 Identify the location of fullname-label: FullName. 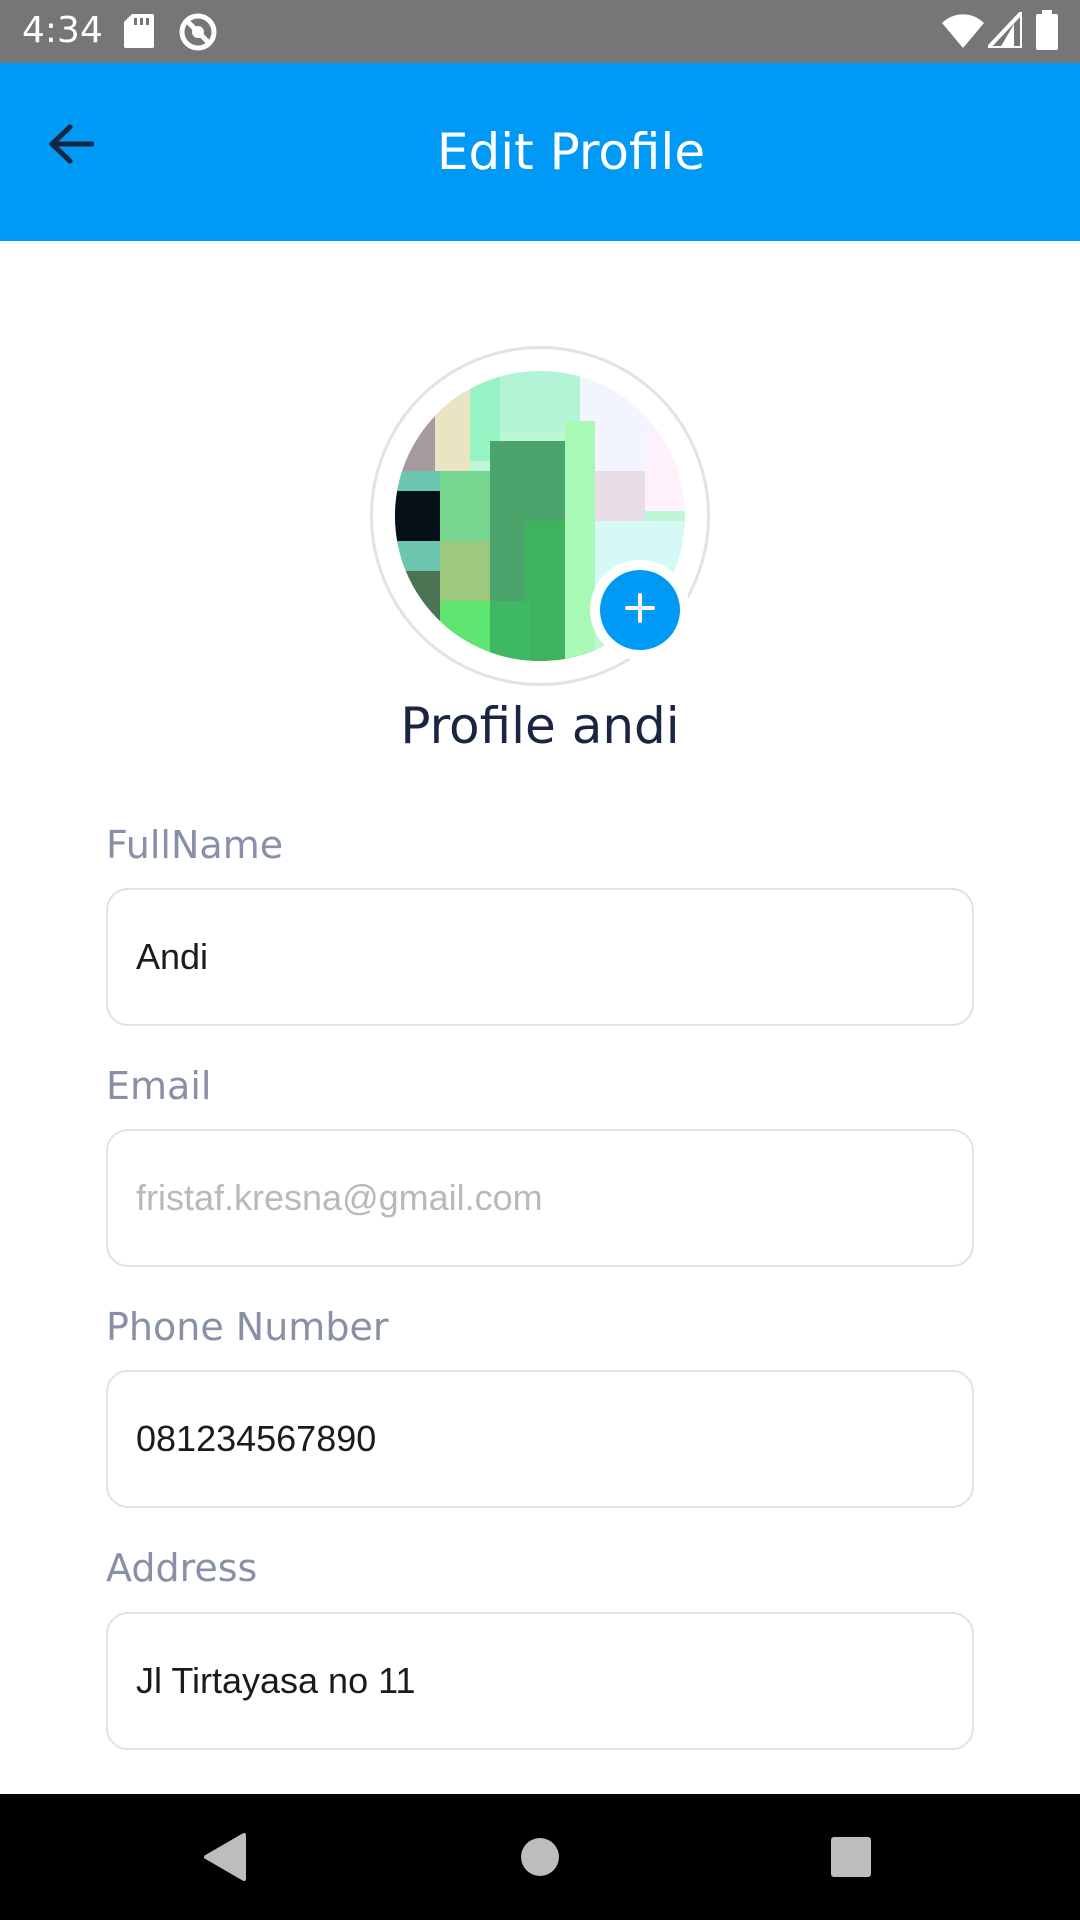
(195, 845).